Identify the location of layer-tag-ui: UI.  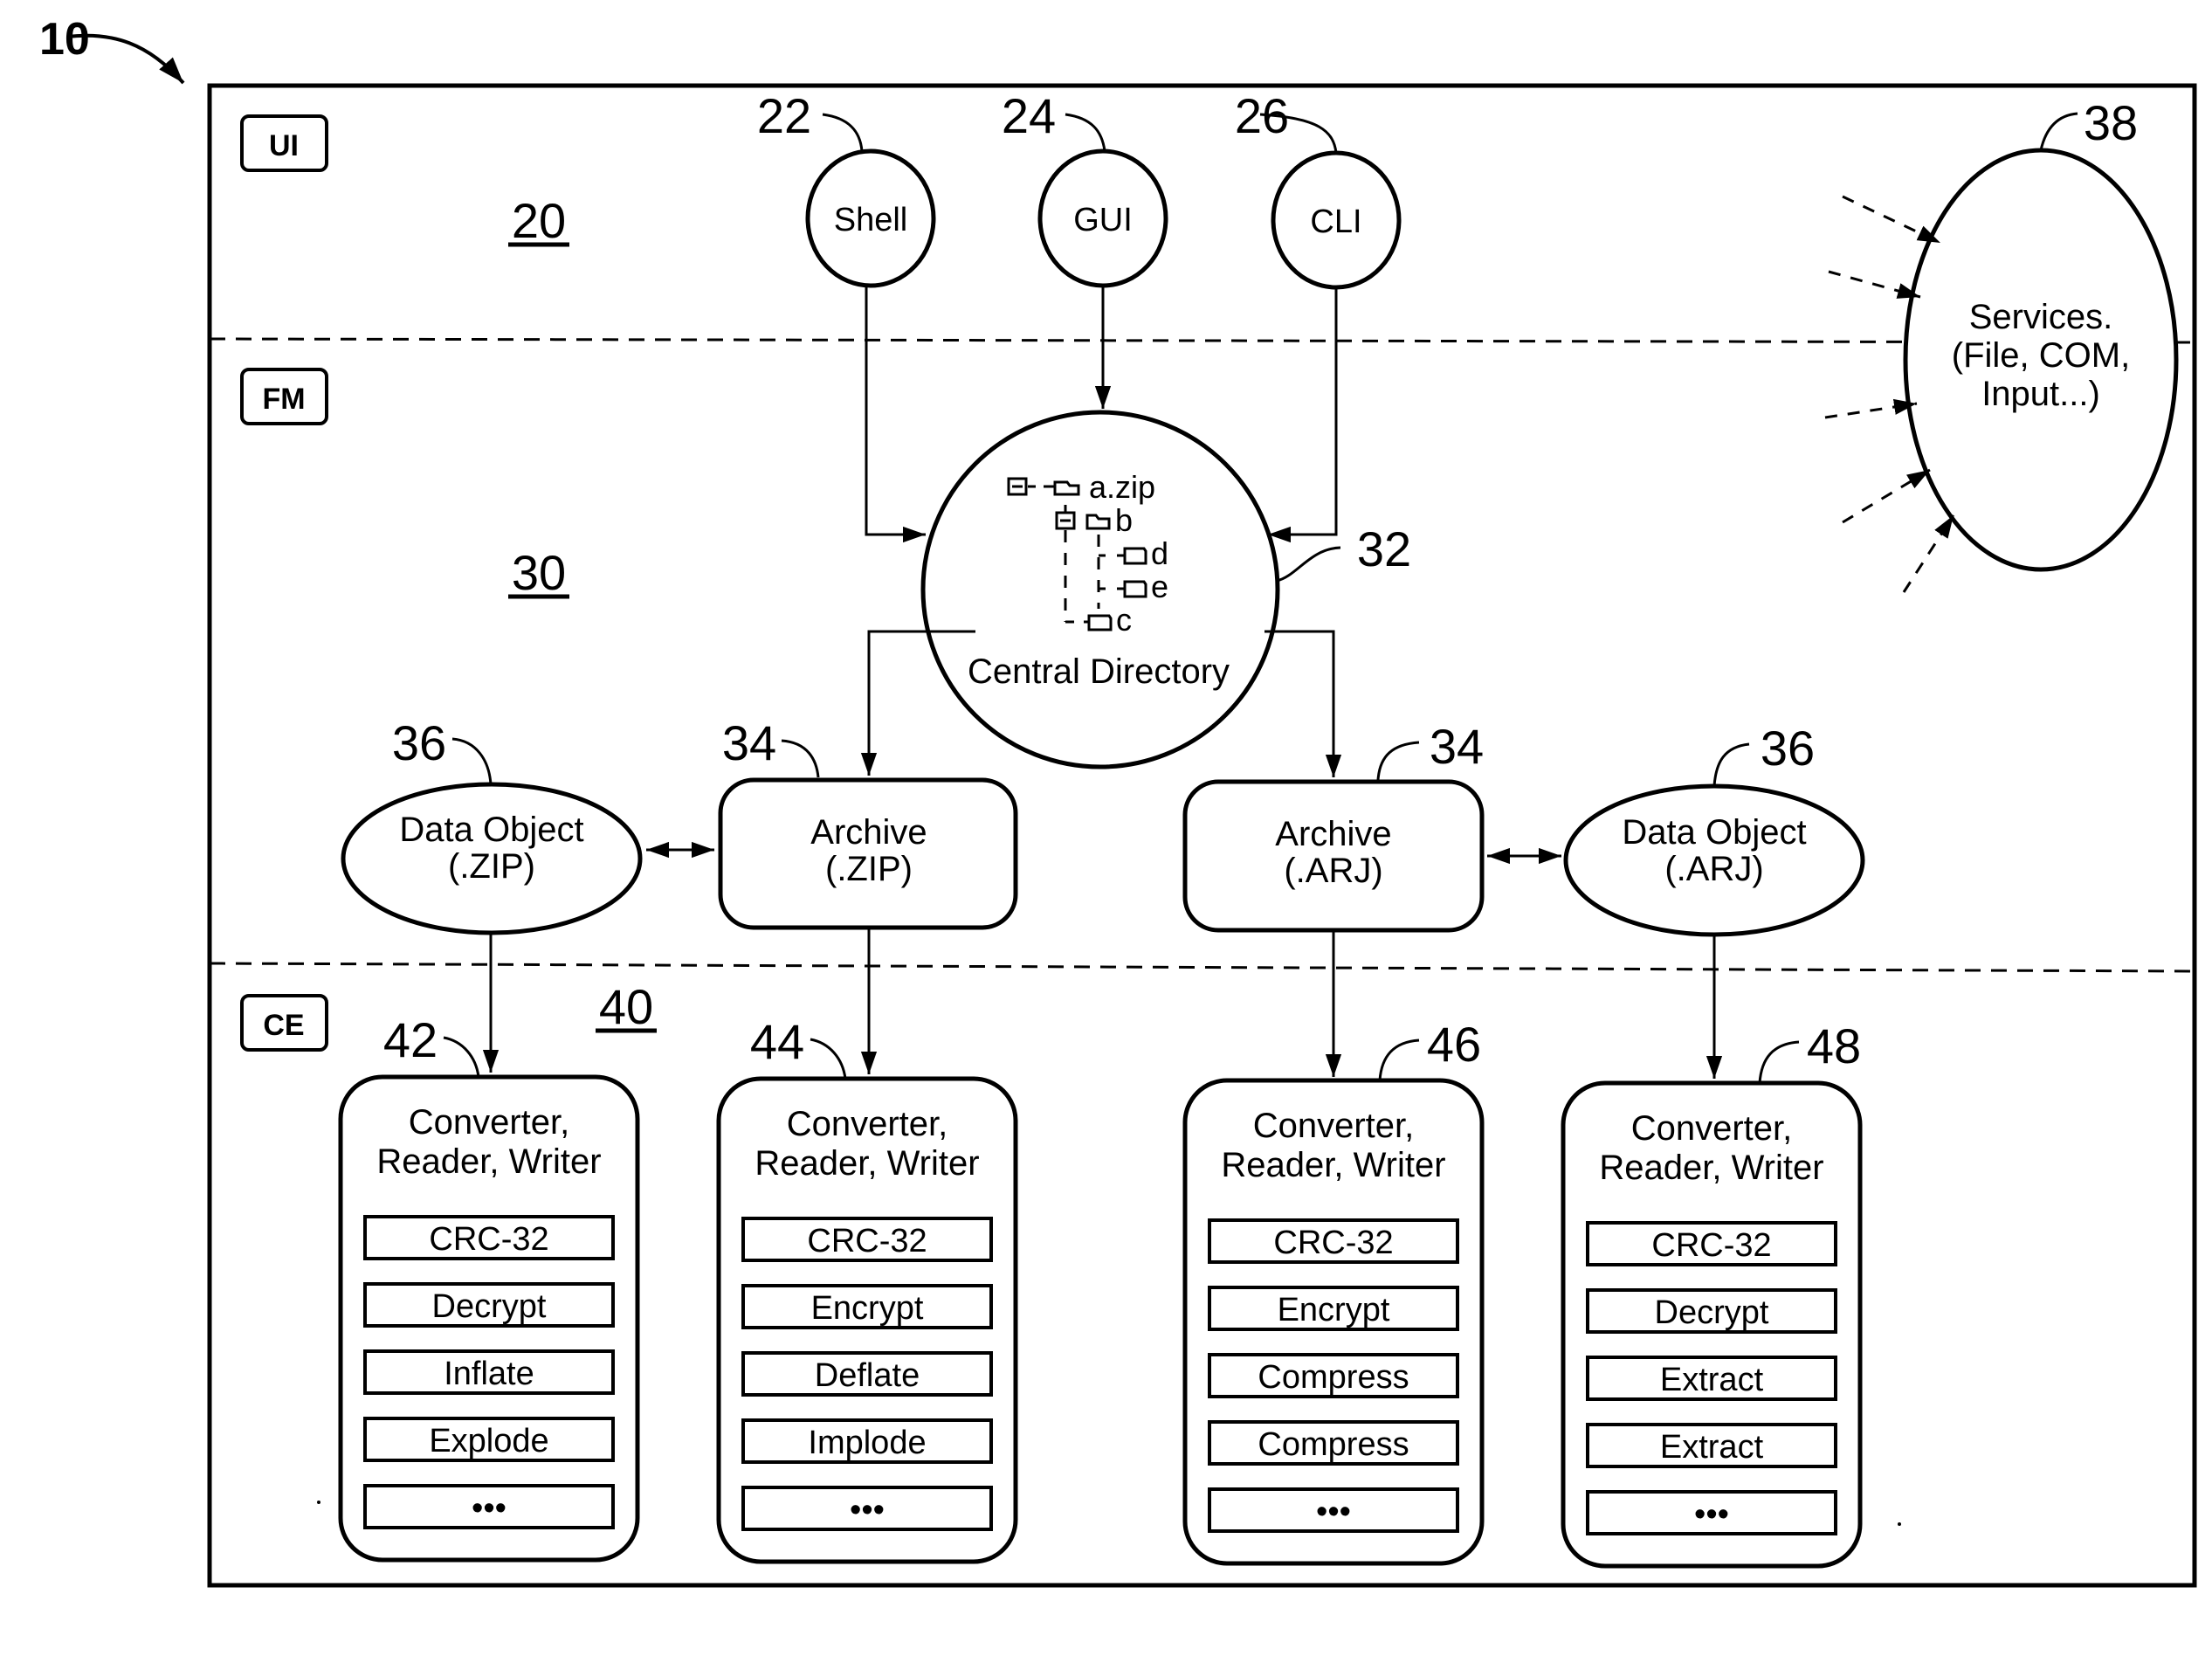
(284, 143).